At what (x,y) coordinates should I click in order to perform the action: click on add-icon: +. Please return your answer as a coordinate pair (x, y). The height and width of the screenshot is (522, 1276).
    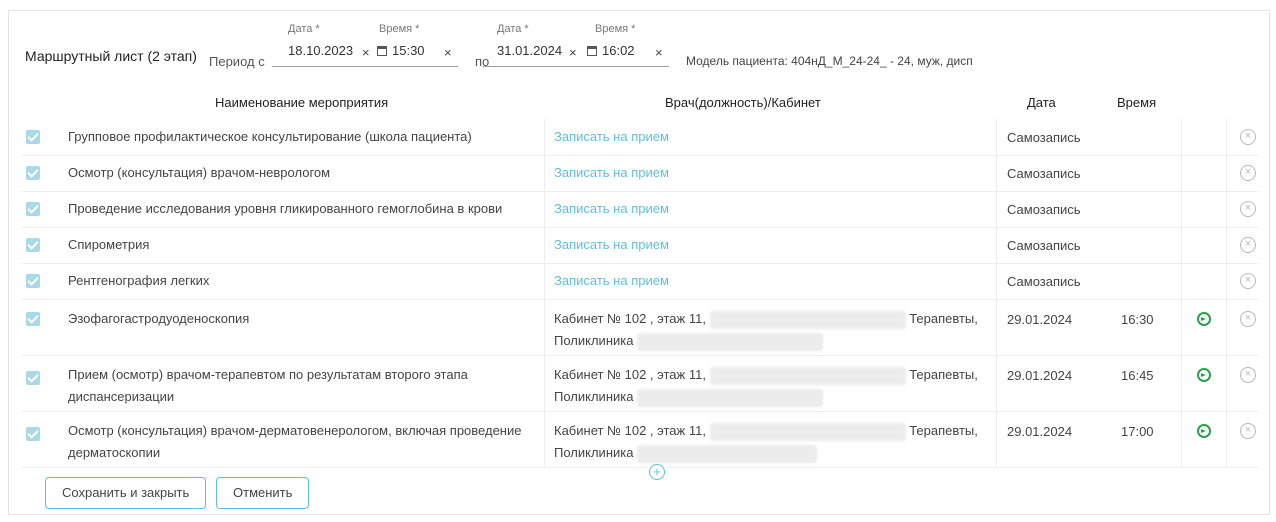
    Looking at the image, I should click on (657, 472).